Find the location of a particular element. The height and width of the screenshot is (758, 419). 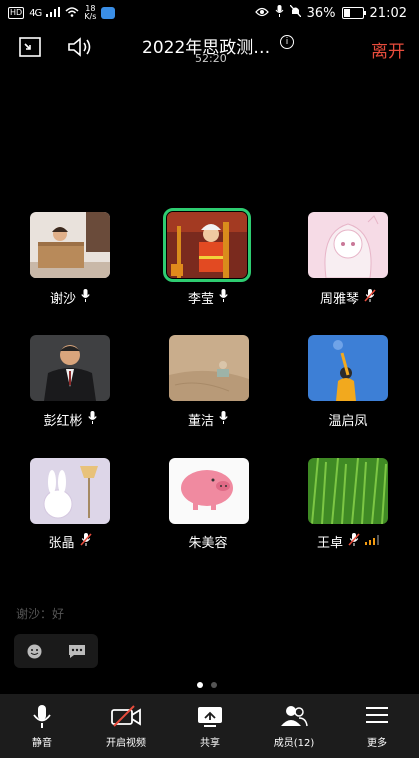

meeting-toolbar: 静音 开启视频 共享 成员(12) 更多 is located at coordinates (209, 726).